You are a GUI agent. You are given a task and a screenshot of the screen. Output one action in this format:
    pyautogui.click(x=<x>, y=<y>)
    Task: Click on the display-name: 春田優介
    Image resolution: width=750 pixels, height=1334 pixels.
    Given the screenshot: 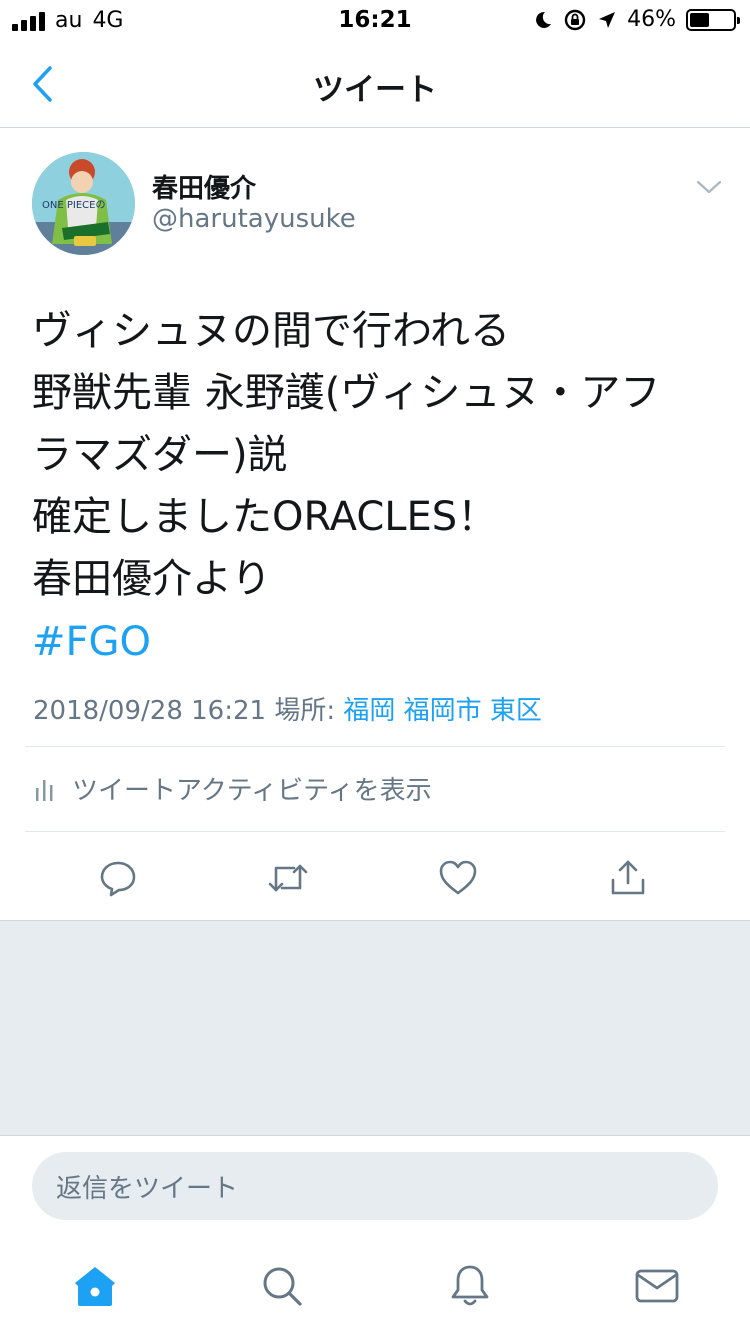 What is the action you would take?
    pyautogui.click(x=204, y=186)
    